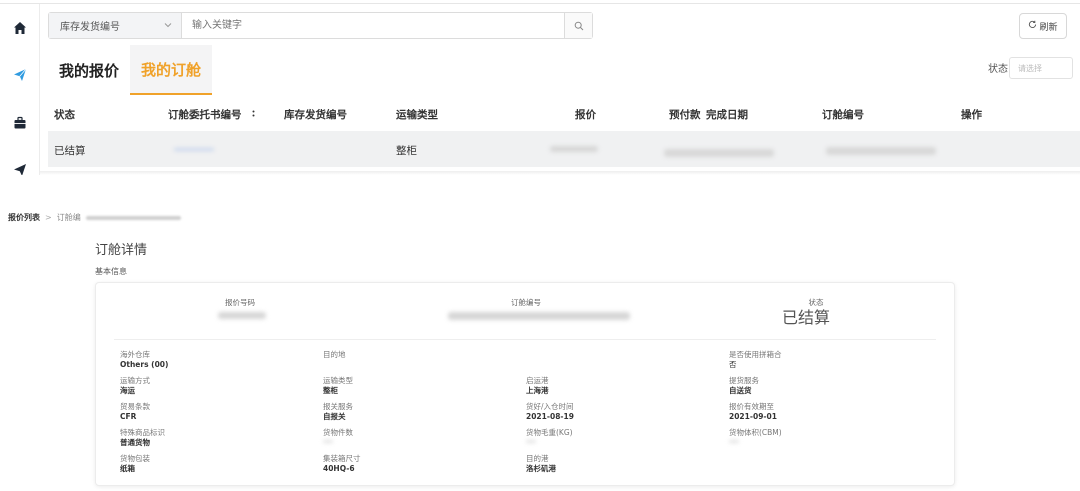  I want to click on field-quote-valid-until: 报价有效期至 2021-09-01, so click(753, 412).